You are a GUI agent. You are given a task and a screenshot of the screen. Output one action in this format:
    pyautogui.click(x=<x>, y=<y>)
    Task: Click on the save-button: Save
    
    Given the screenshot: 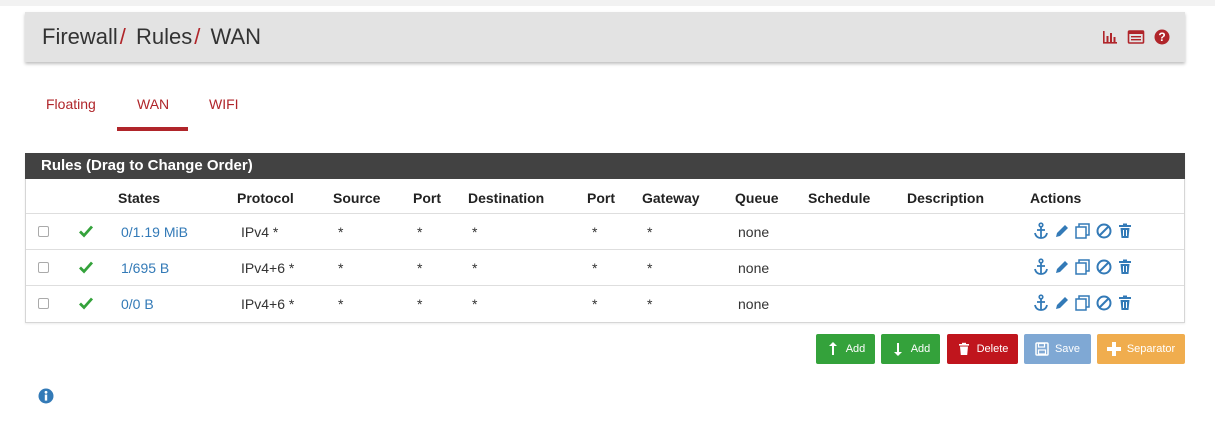 What is the action you would take?
    pyautogui.click(x=1057, y=349)
    